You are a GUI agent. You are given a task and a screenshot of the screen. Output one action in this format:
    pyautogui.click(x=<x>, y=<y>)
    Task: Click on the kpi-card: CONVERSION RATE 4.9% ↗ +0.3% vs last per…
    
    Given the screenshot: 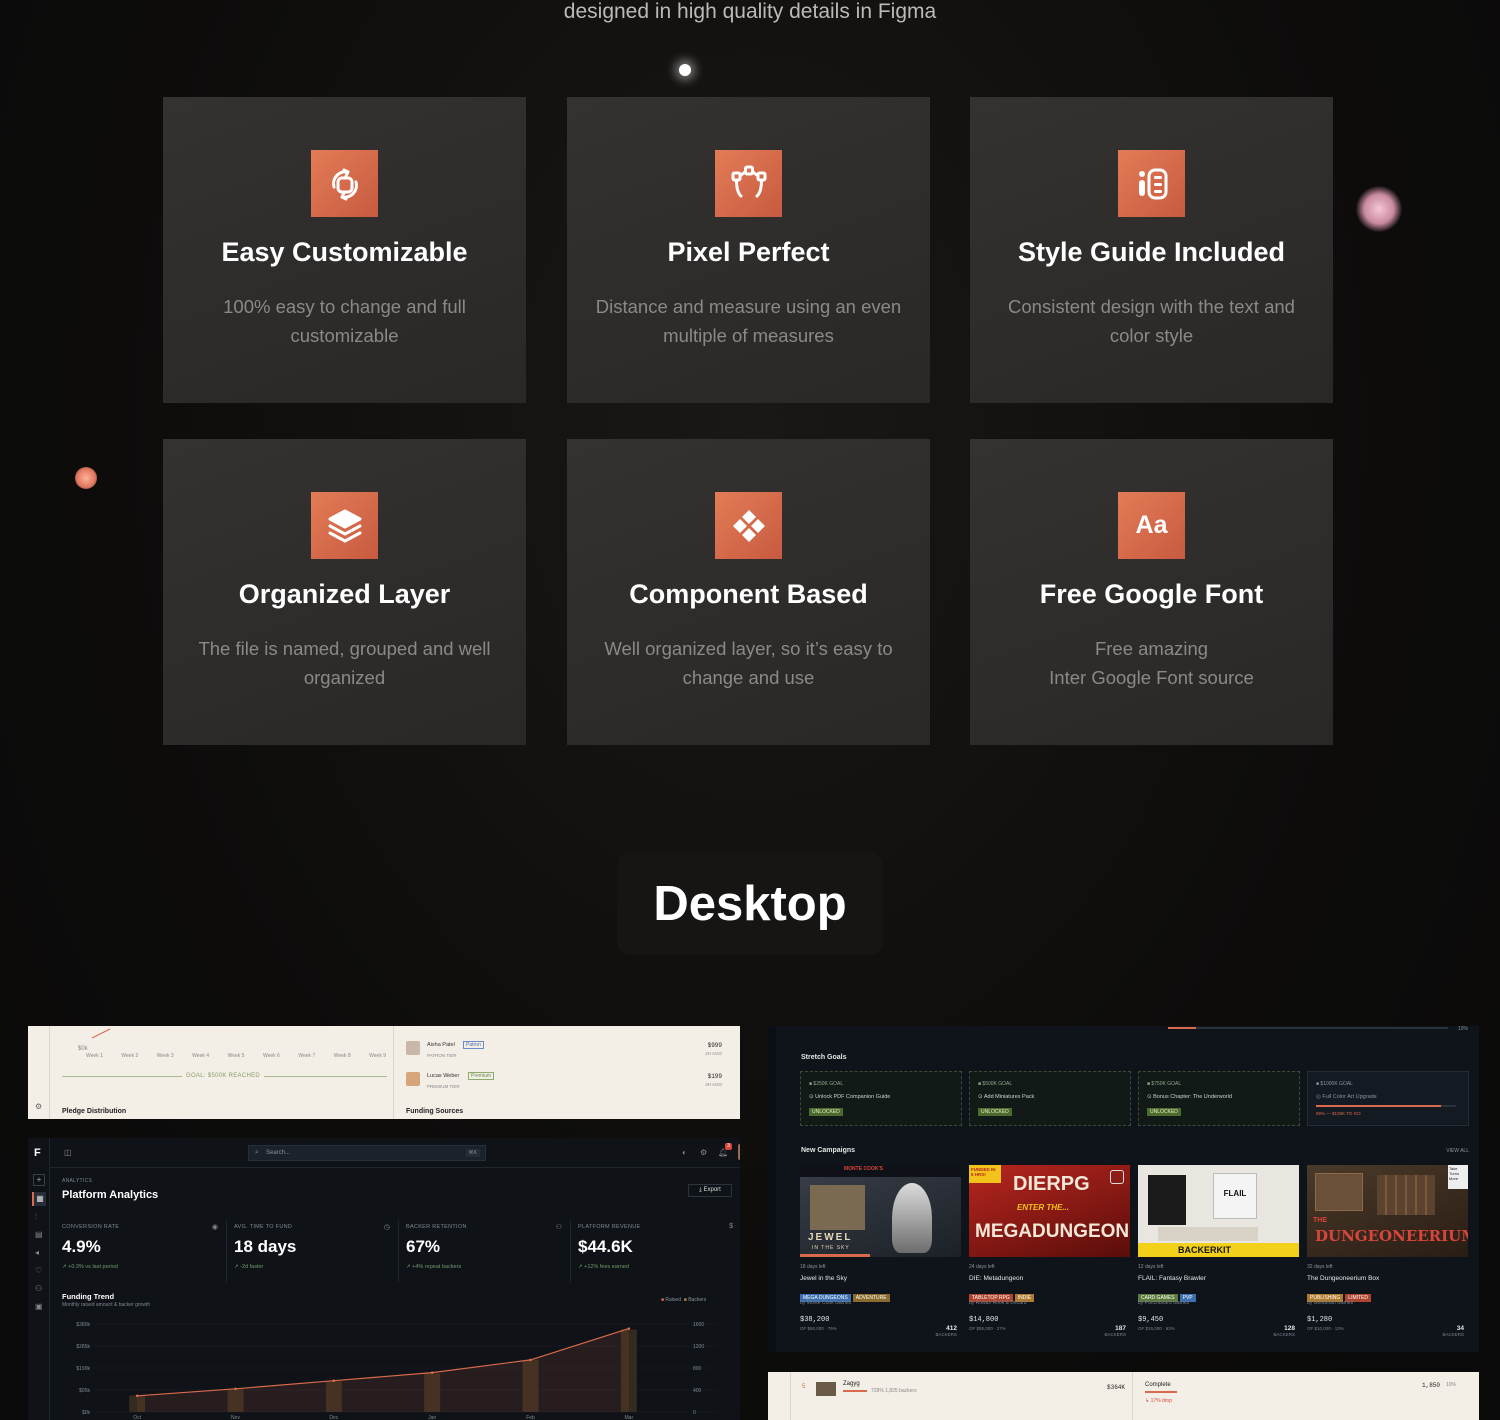 What is the action you would take?
    pyautogui.click(x=141, y=1251)
    